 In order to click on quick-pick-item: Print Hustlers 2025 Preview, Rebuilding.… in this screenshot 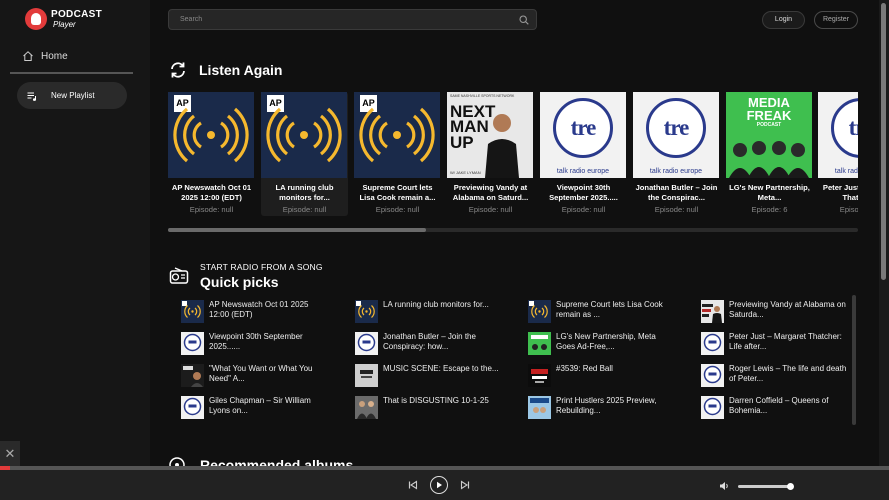, I will do `click(595, 409)`.